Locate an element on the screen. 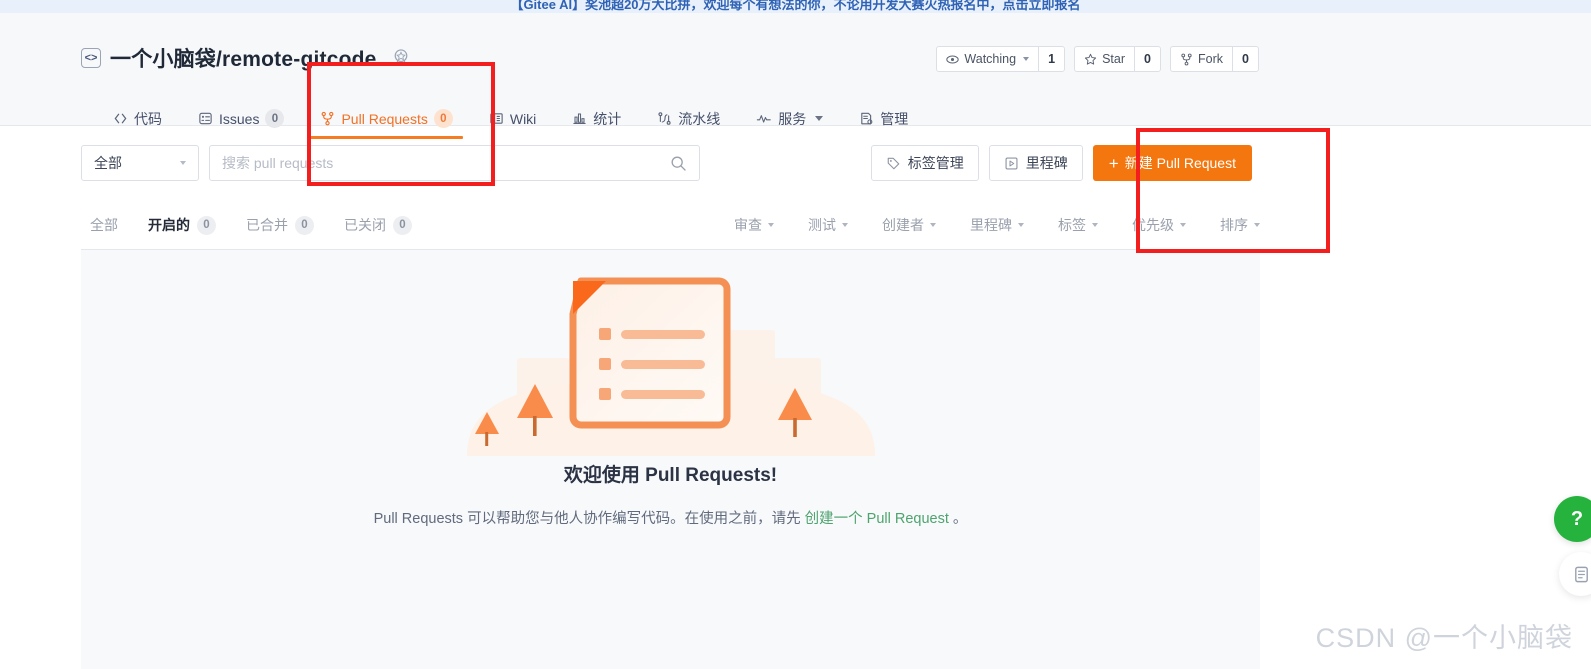 This screenshot has width=1591, height=669. search-input: 搜索 pull requests is located at coordinates (277, 163).